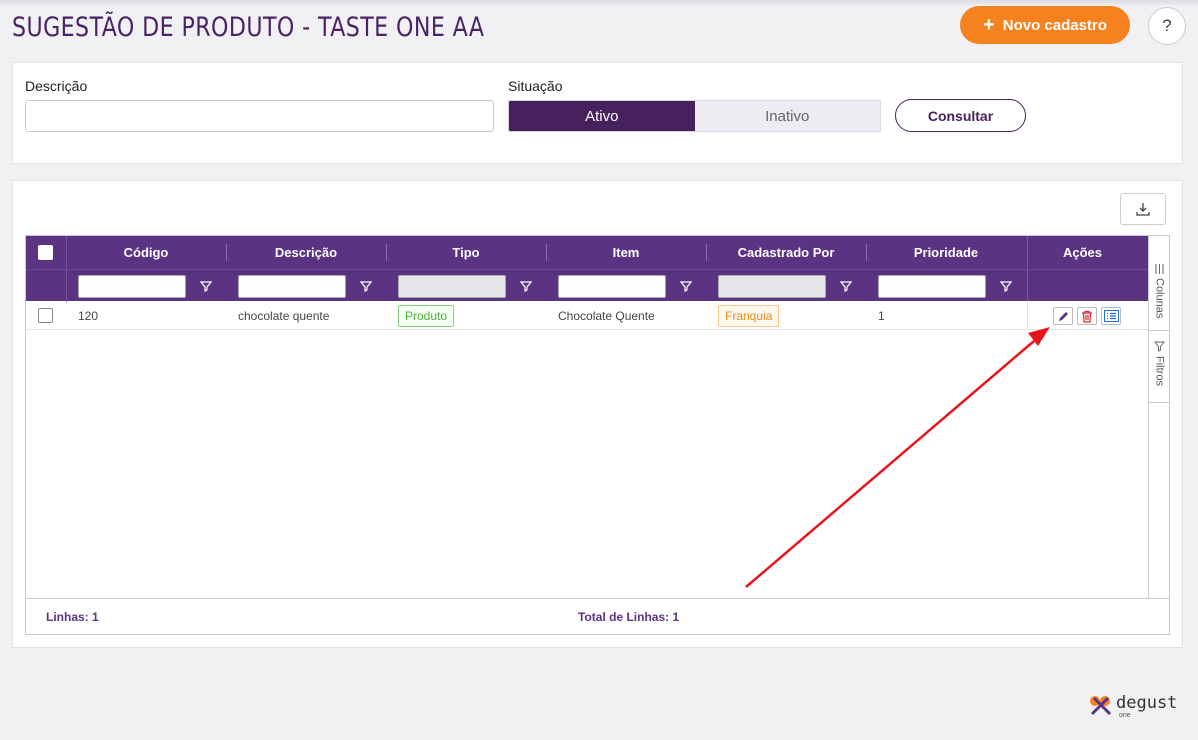 Image resolution: width=1198 pixels, height=740 pixels. Describe the element at coordinates (1101, 706) in the screenshot. I see `degust-logo` at that location.